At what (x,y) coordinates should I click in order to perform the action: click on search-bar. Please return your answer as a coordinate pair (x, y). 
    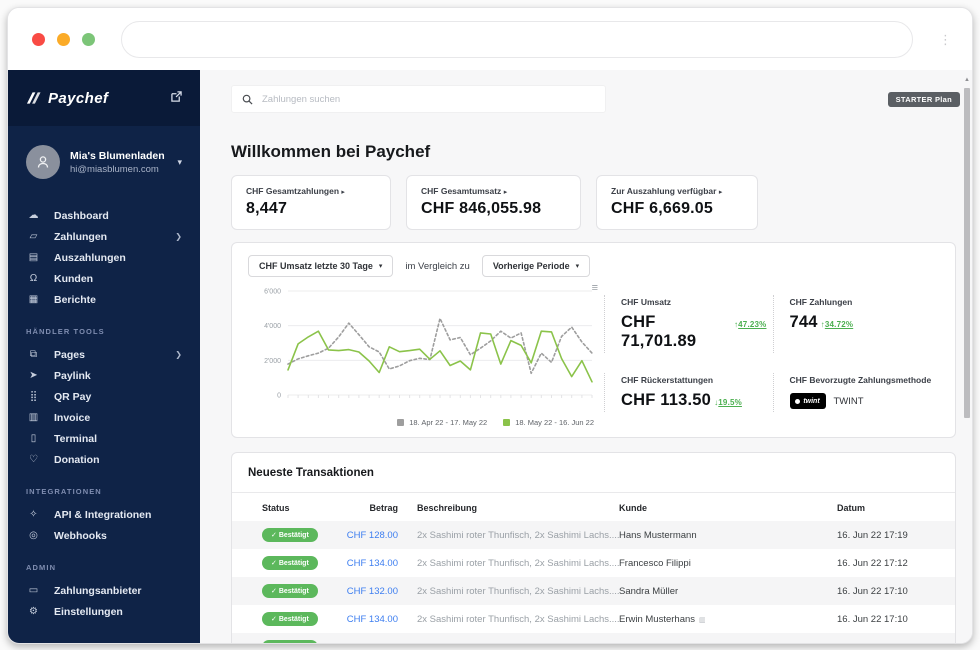
    Looking at the image, I should click on (418, 99).